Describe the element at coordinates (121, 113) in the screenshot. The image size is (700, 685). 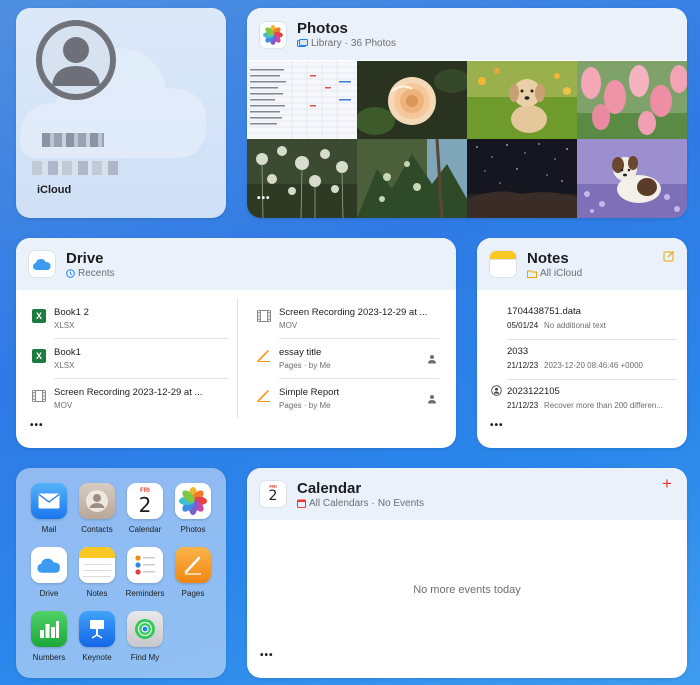
I see `profile-card: iCloud` at that location.